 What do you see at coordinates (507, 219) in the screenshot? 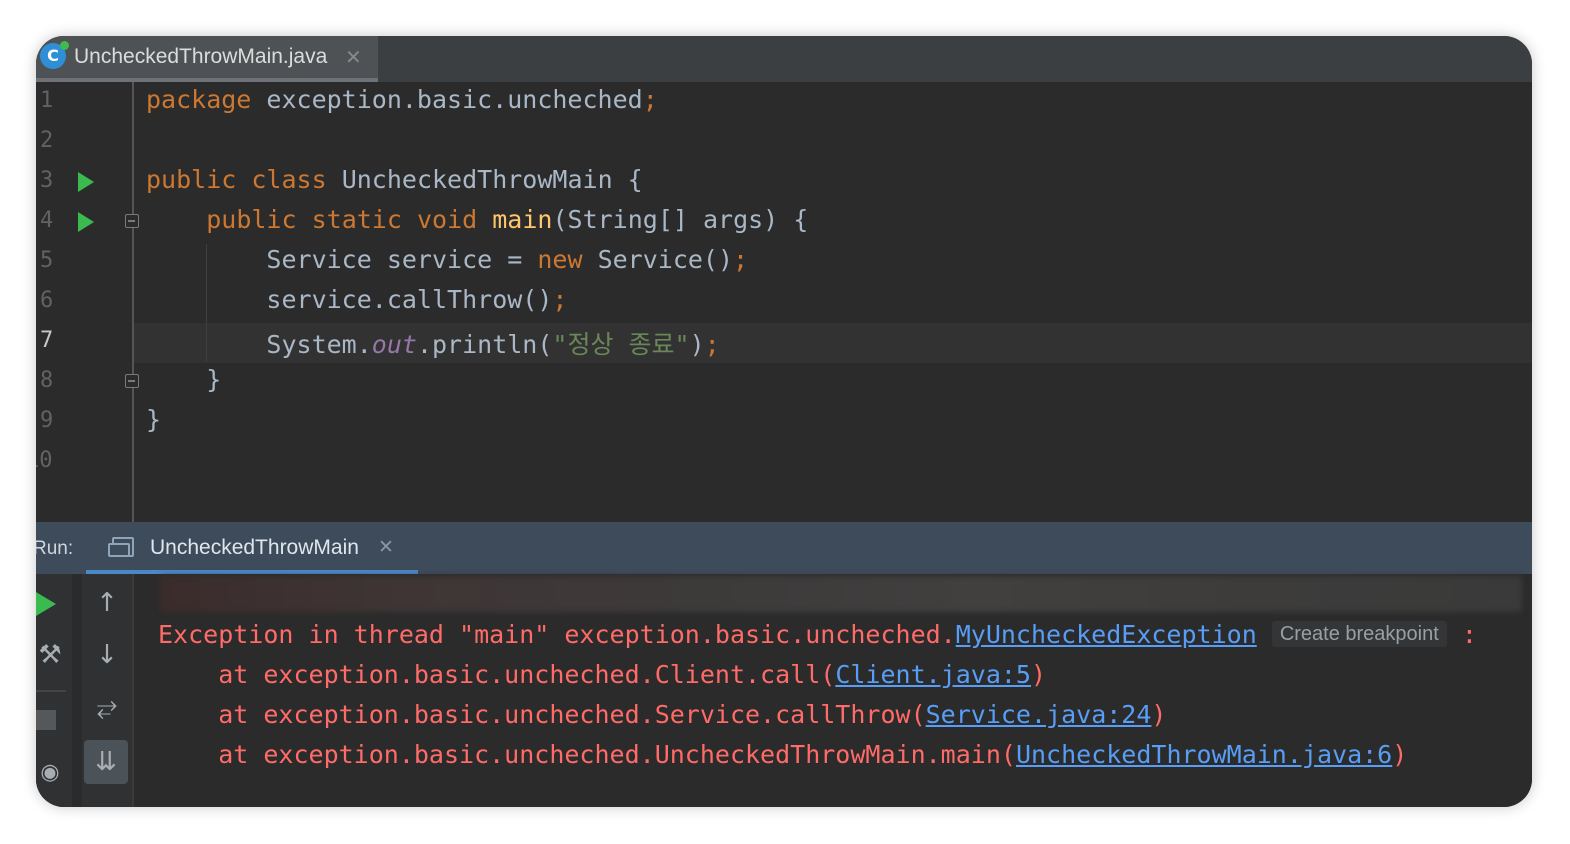
I see `code-text: public static void main(String[] args) {` at bounding box center [507, 219].